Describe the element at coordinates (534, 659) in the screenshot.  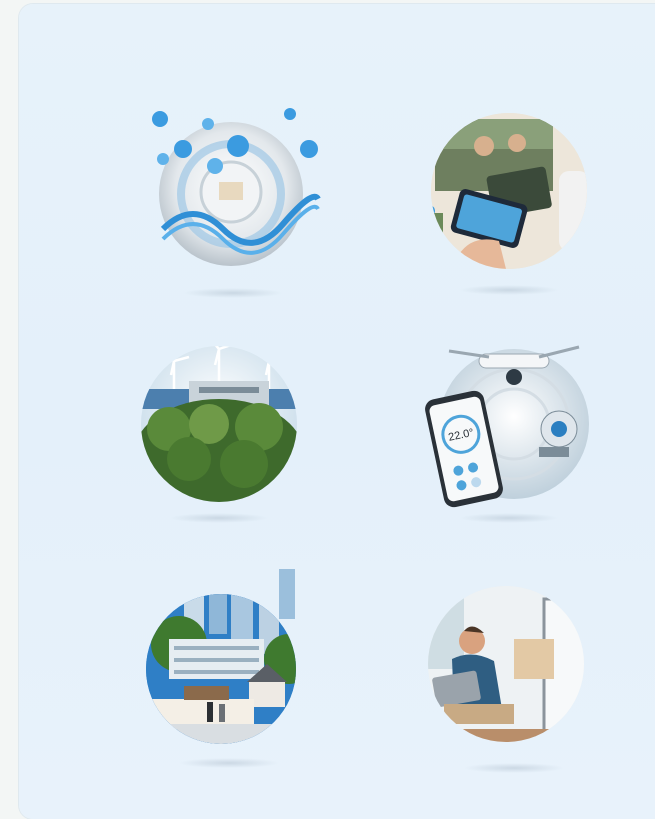
I see `paper-bag` at that location.